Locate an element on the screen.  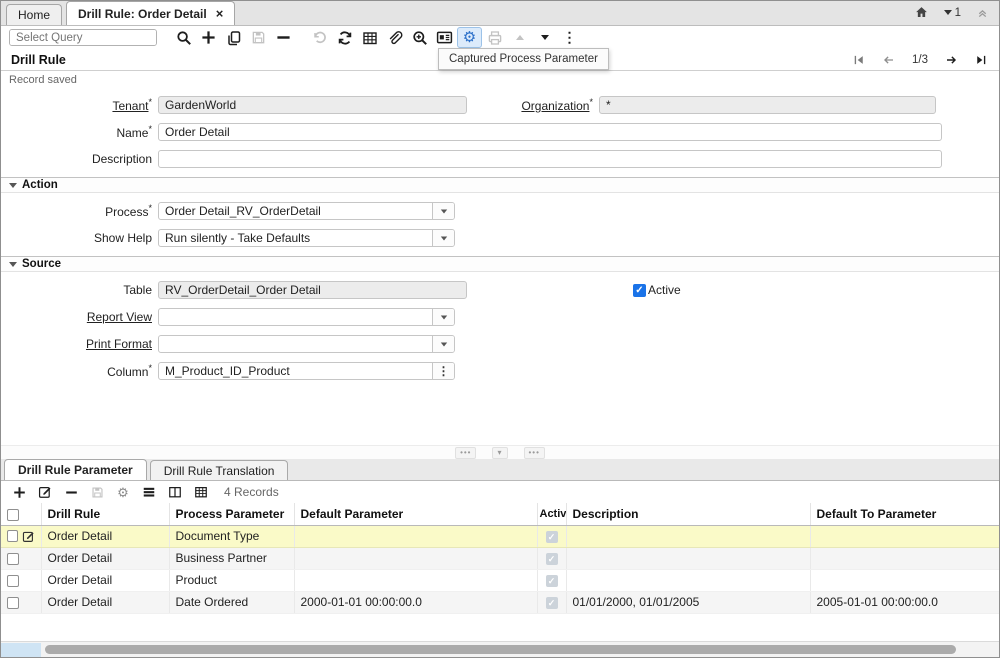
report-view-field is located at coordinates (306, 317).